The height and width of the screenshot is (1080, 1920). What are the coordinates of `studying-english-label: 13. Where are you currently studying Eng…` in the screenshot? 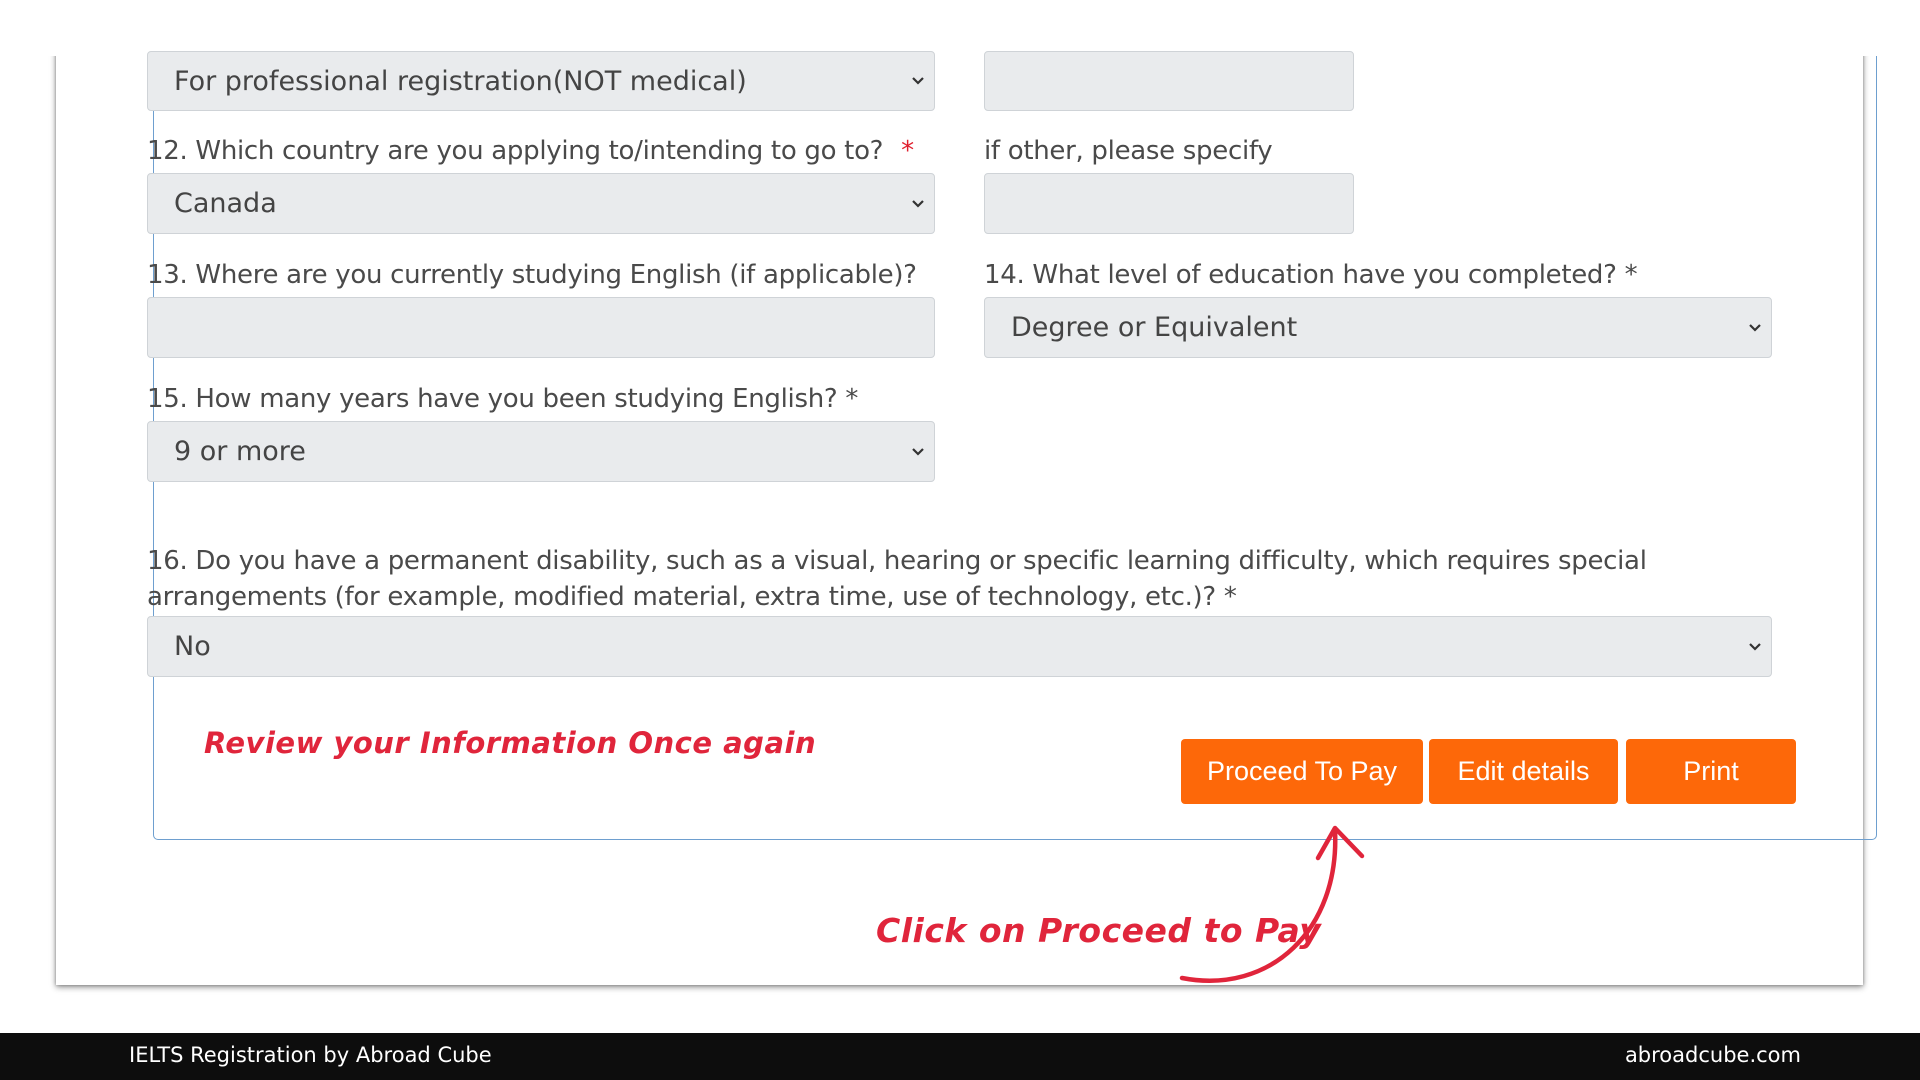 It's located at (532, 275).